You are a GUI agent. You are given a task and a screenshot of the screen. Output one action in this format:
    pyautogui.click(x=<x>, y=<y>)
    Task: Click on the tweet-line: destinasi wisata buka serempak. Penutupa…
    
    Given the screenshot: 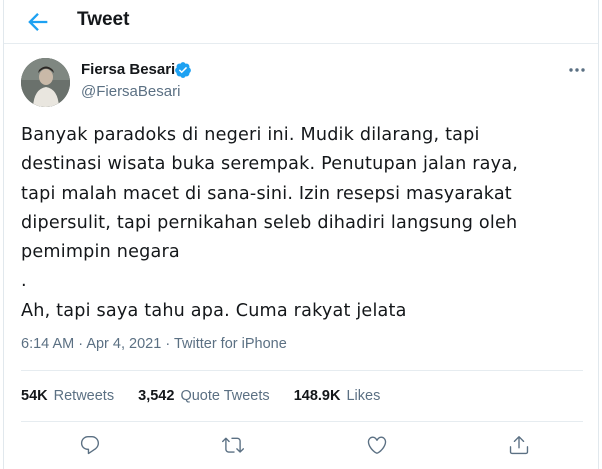 What is the action you would take?
    pyautogui.click(x=270, y=164)
    